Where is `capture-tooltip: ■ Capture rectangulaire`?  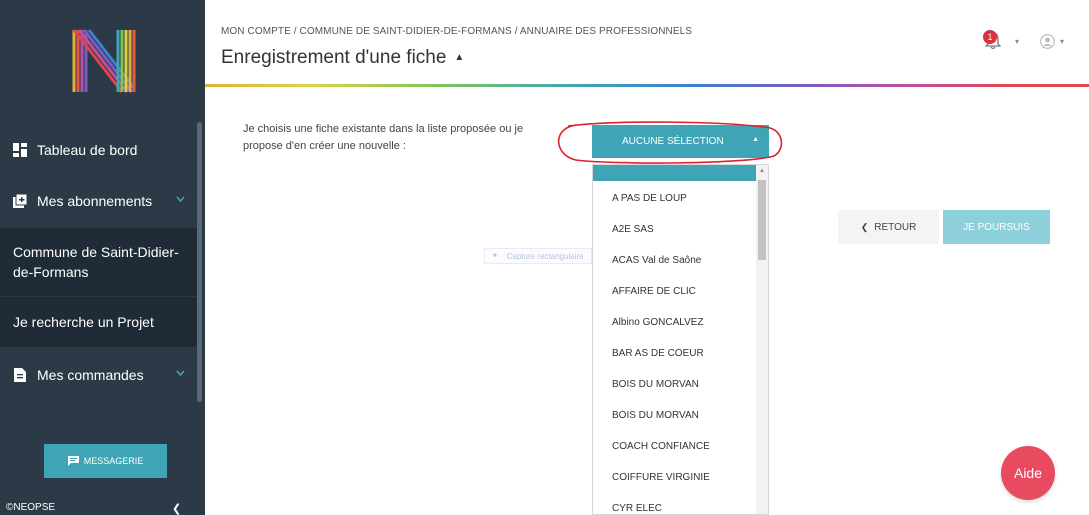 capture-tooltip: ■ Capture rectangulaire is located at coordinates (538, 256).